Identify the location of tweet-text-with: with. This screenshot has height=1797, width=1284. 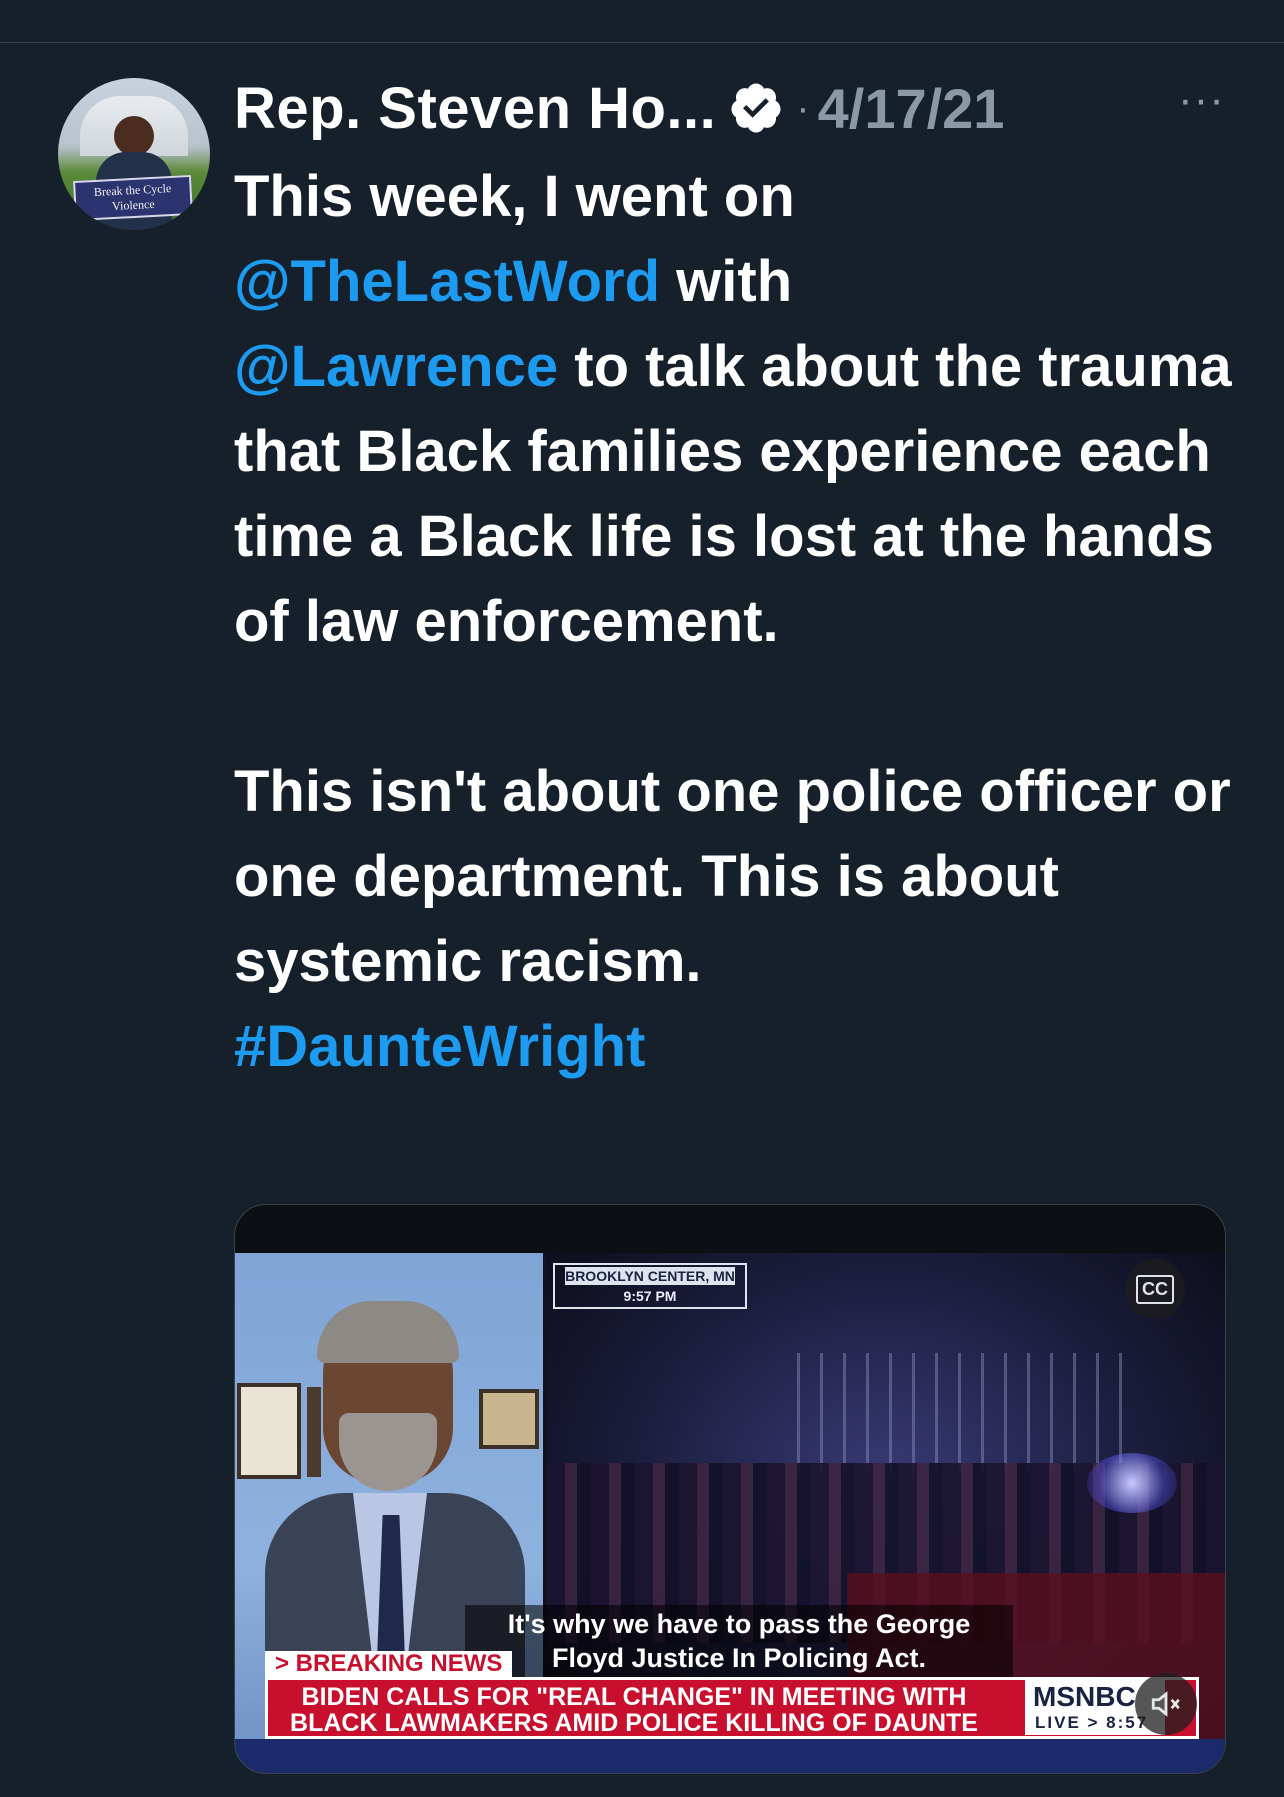
(726, 281).